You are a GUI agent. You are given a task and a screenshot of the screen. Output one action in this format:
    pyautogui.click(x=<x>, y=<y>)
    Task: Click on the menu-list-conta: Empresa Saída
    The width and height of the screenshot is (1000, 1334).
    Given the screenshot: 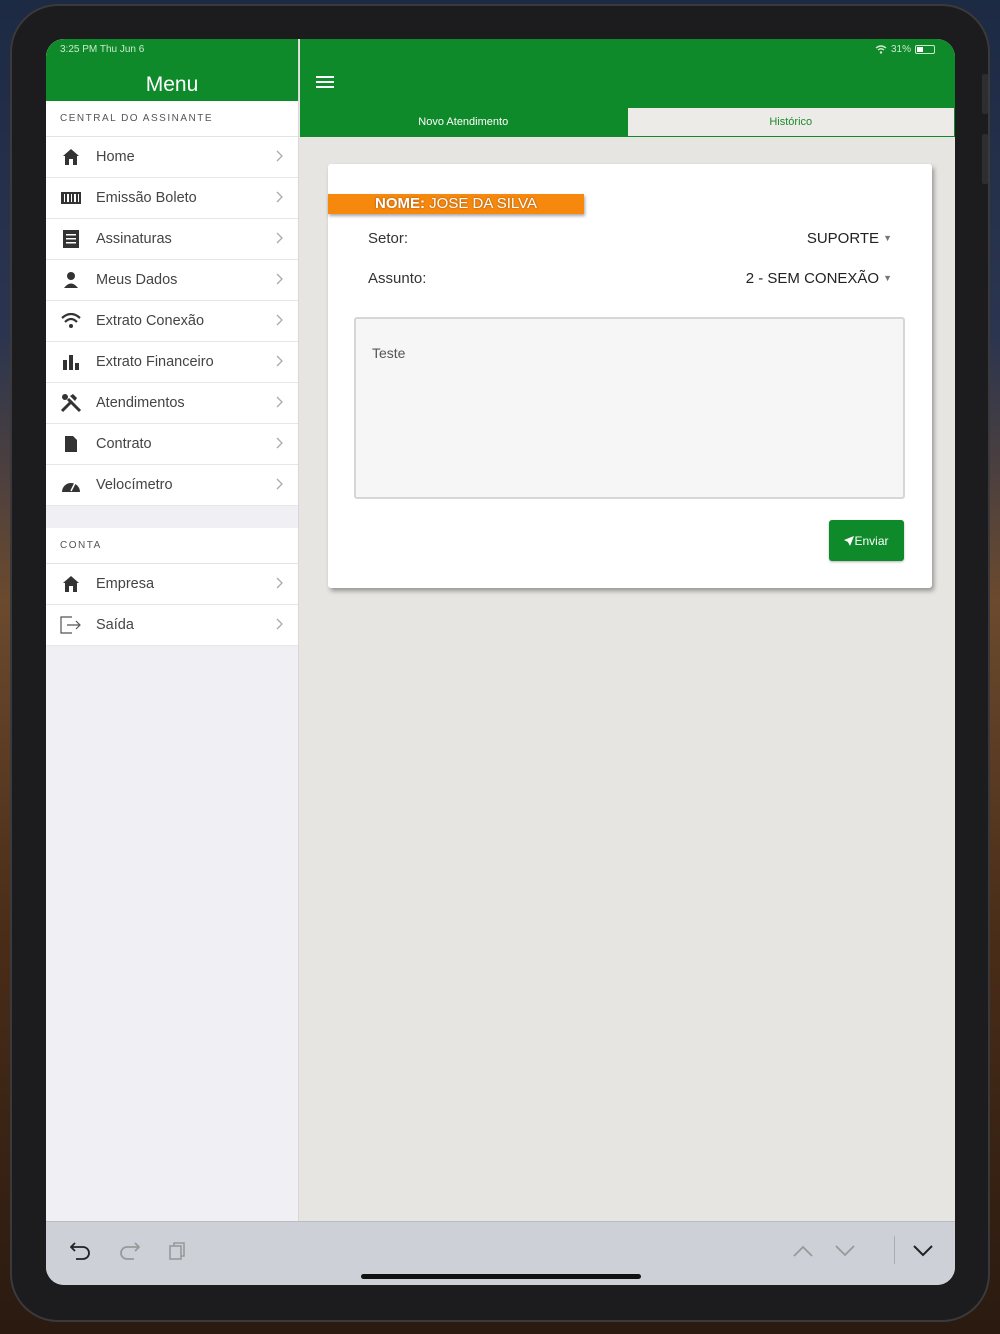 What is the action you would take?
    pyautogui.click(x=172, y=605)
    